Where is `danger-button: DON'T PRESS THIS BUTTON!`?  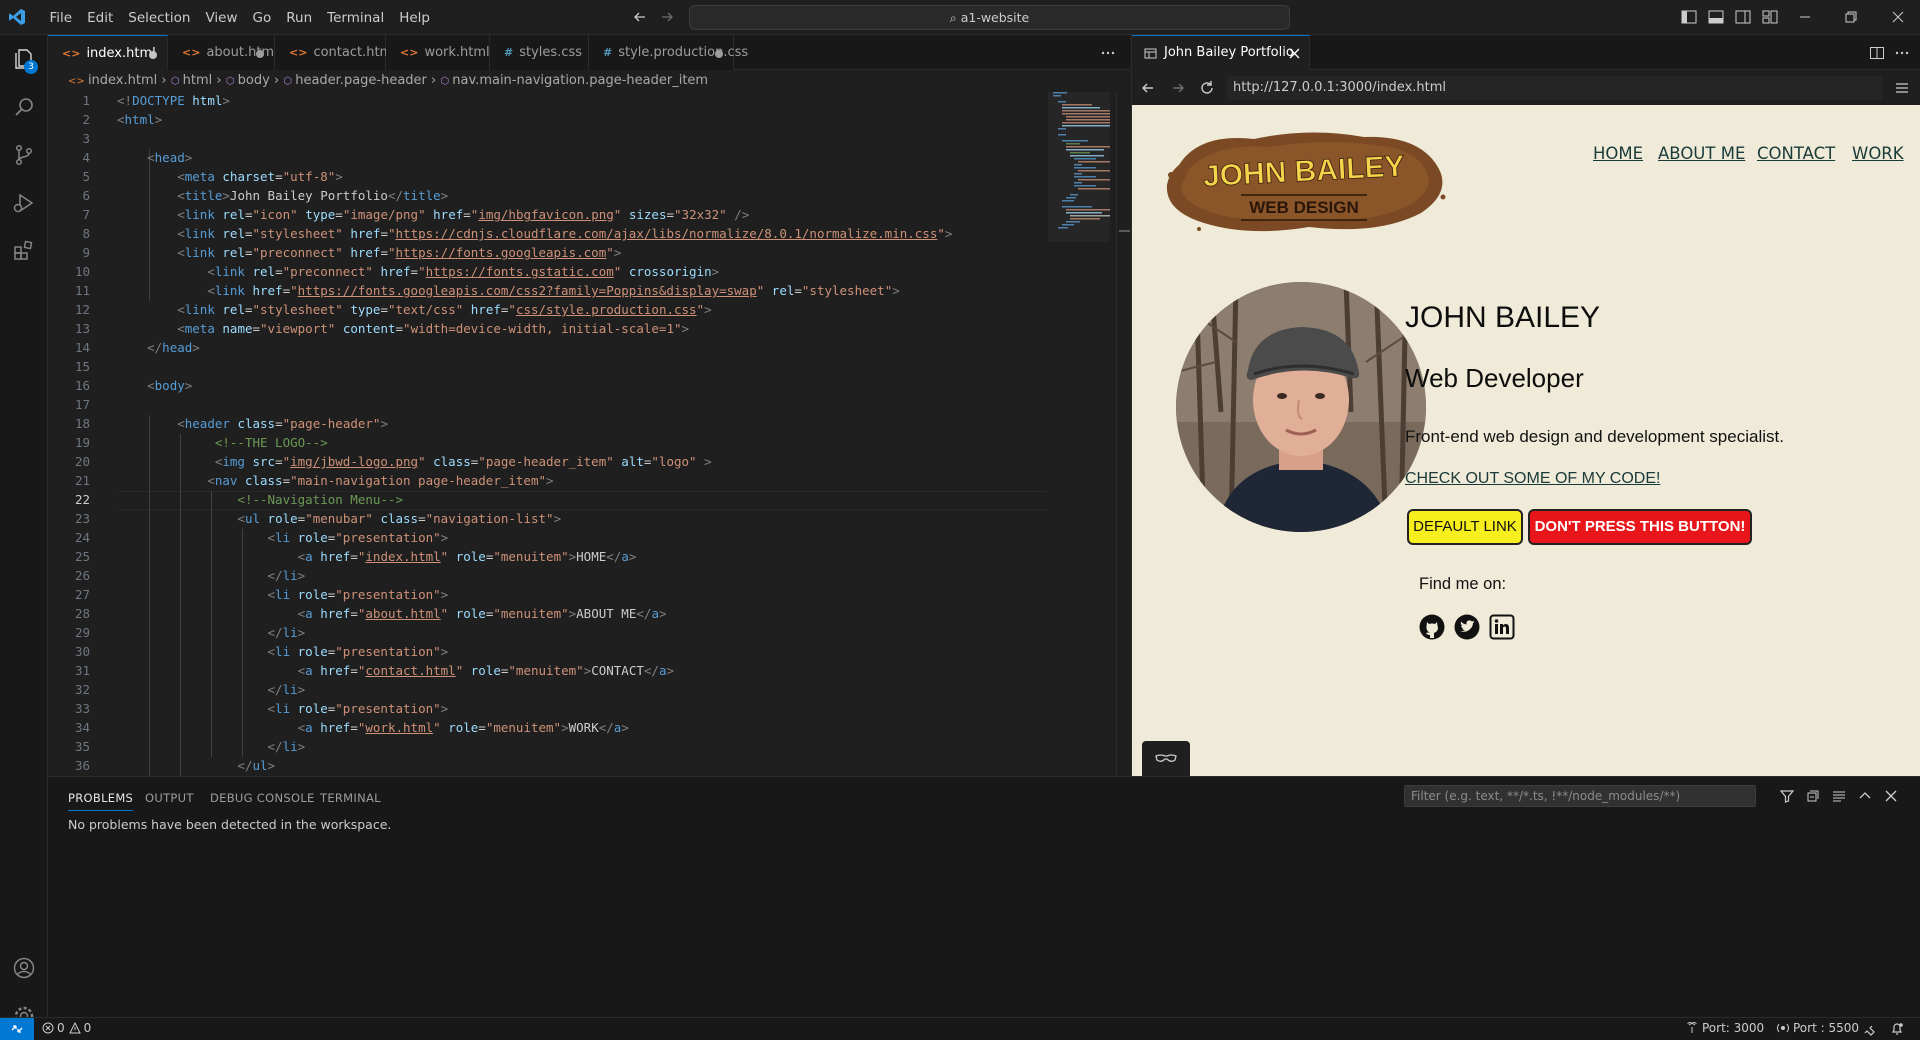
danger-button: DON'T PRESS THIS BUTTON! is located at coordinates (1640, 527).